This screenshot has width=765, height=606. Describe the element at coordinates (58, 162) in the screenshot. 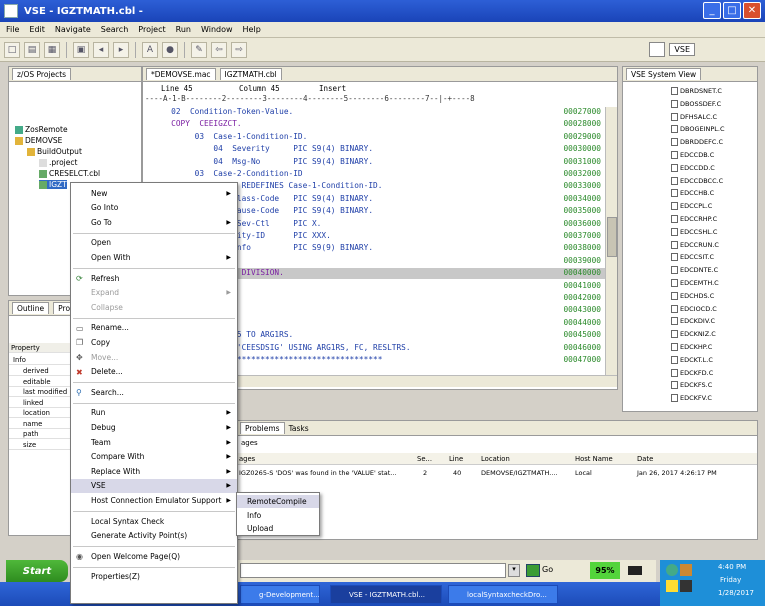

I see `tree-item-project: .project` at that location.